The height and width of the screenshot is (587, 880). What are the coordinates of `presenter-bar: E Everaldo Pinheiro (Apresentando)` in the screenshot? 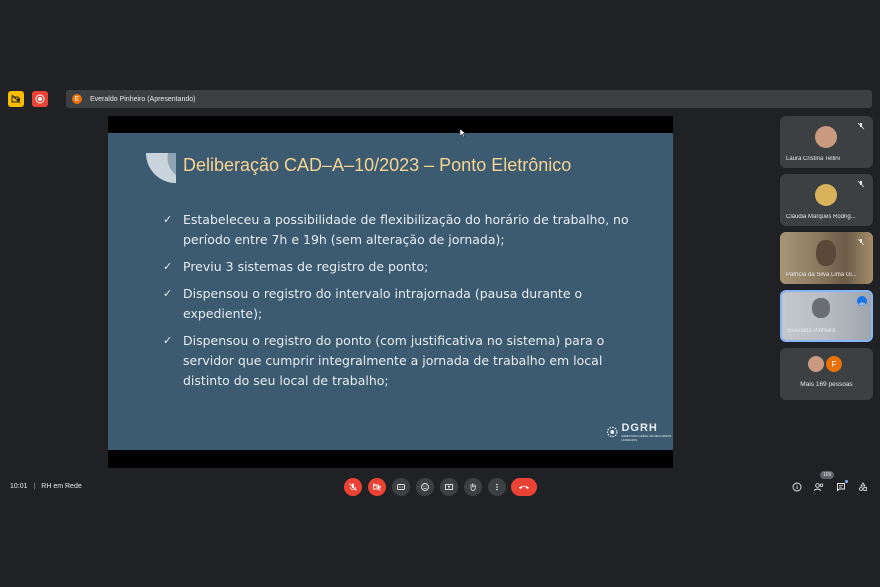 It's located at (469, 99).